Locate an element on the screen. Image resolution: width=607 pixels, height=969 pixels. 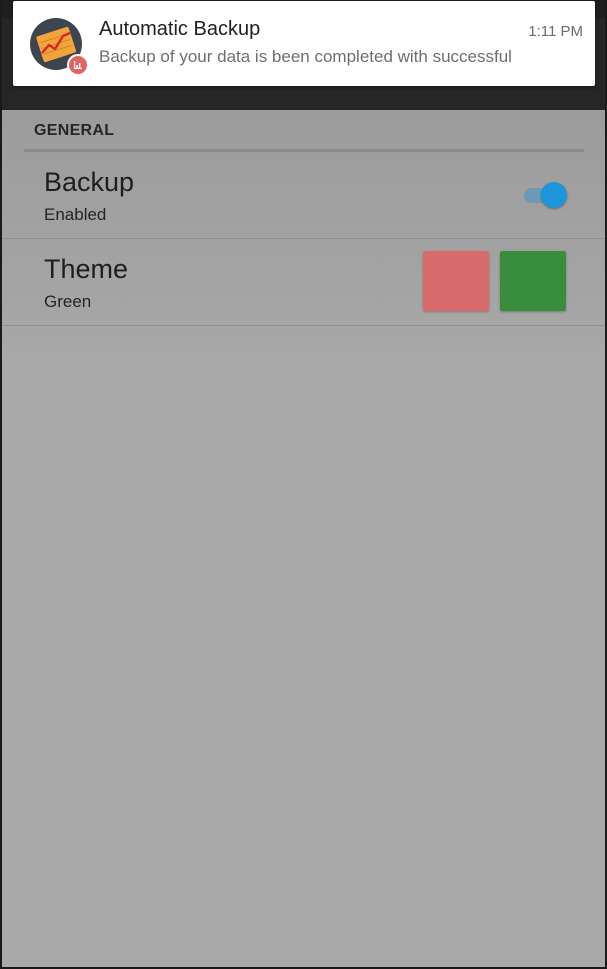
section-header-general: GENERAL is located at coordinates (74, 130).